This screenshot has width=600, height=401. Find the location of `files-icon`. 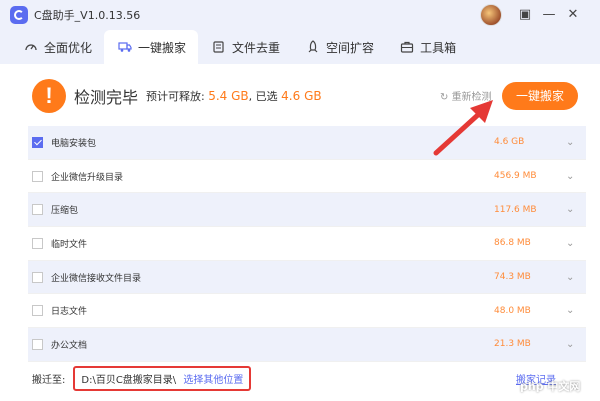

files-icon is located at coordinates (219, 47).